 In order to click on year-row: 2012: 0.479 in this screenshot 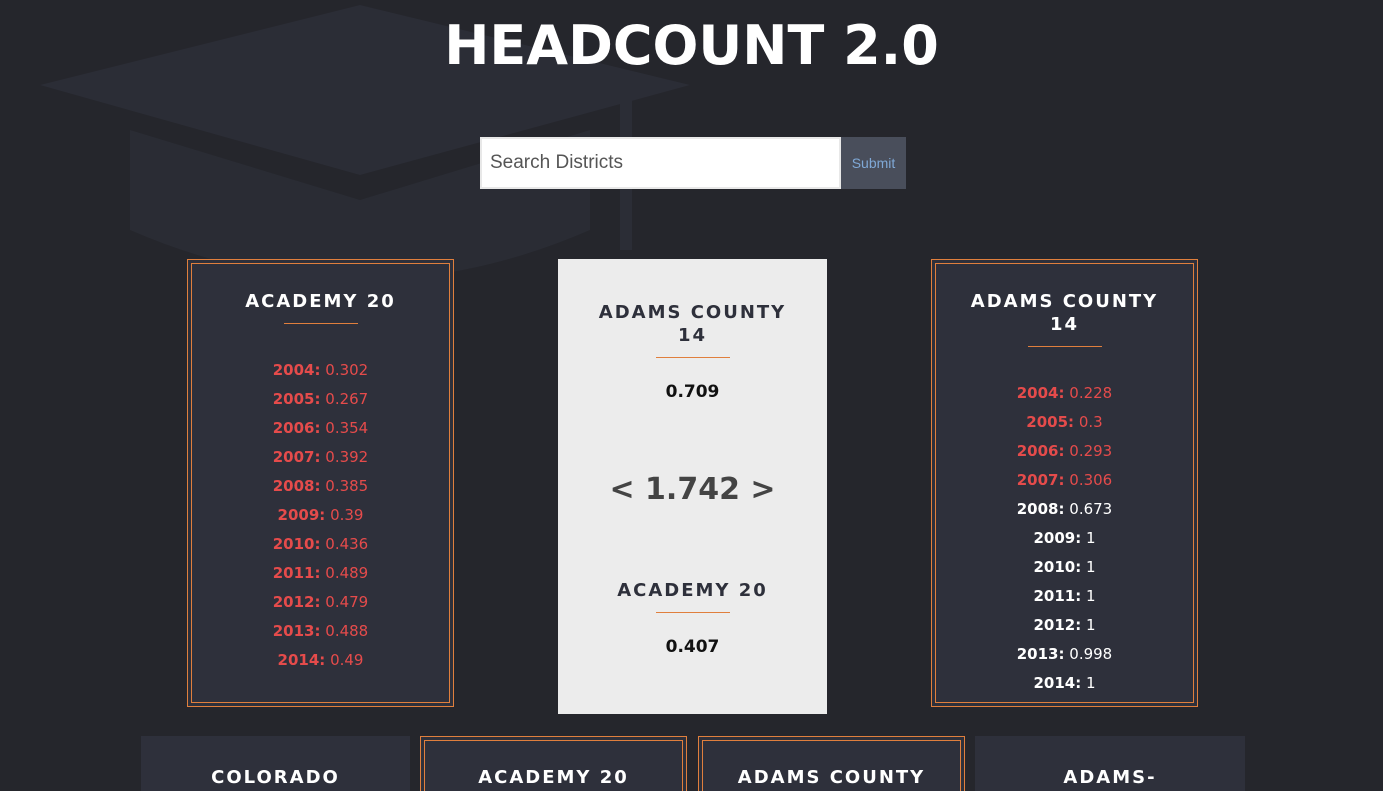, I will do `click(320, 602)`.